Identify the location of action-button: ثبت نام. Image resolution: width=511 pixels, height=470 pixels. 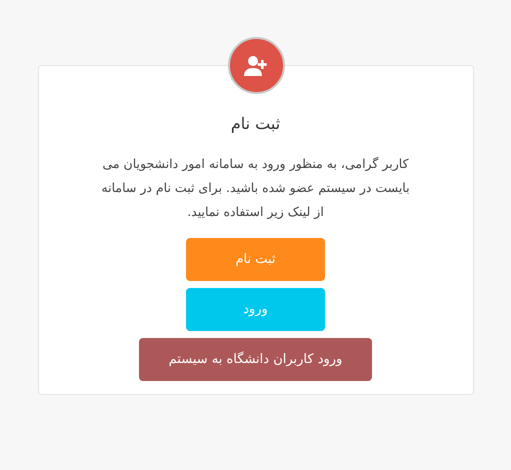
(255, 259).